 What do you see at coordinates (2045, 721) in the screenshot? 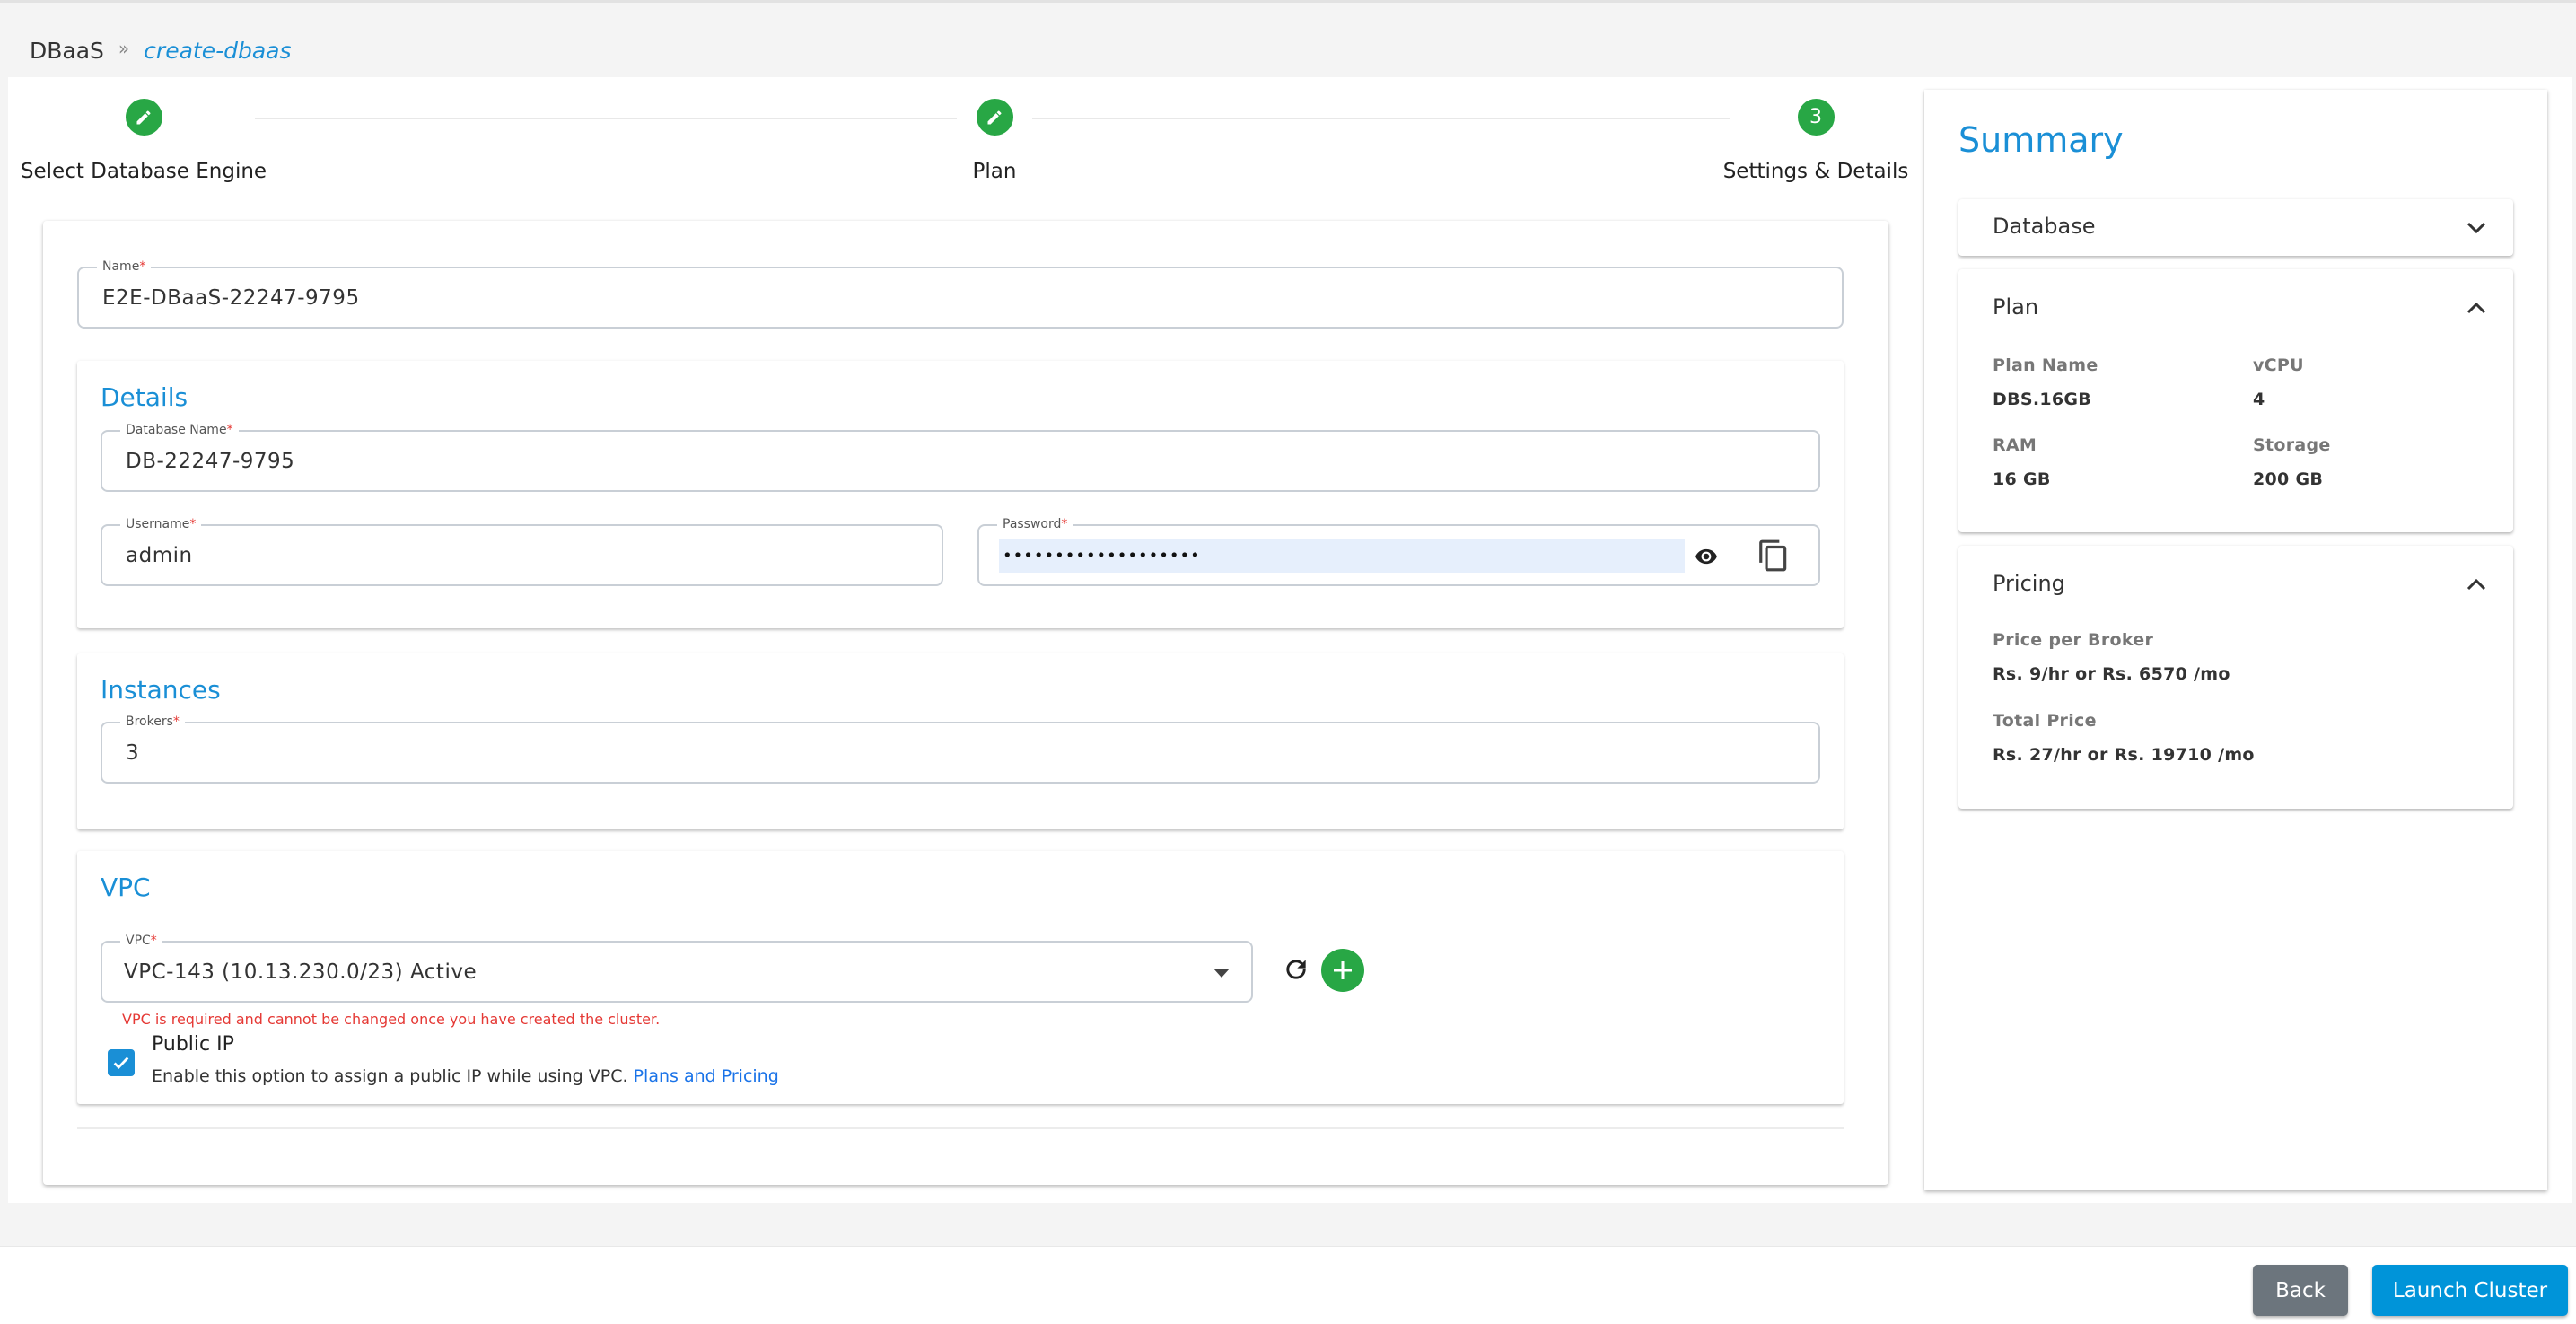
I see `total-price-label: Total Price` at bounding box center [2045, 721].